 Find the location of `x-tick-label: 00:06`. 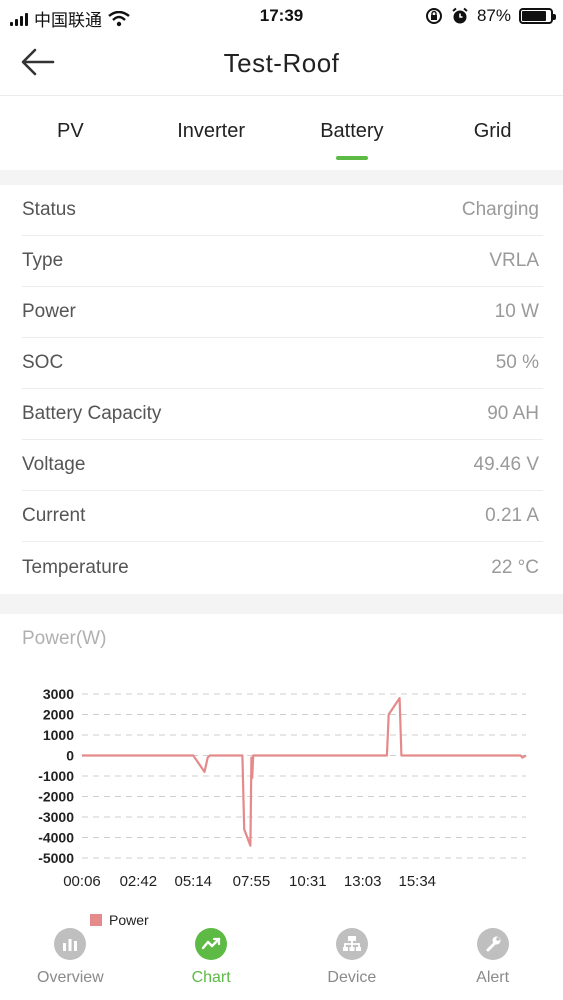

x-tick-label: 00:06 is located at coordinates (82, 881).